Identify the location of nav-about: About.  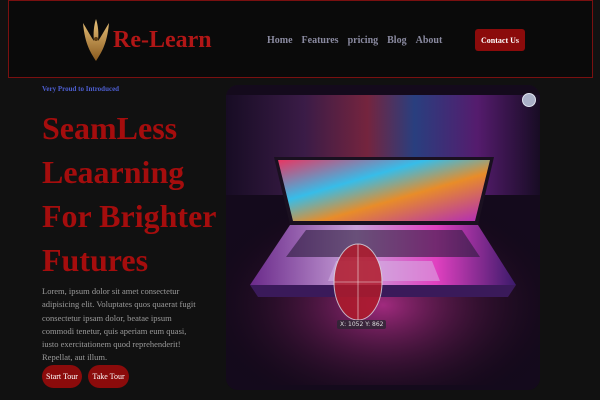
(429, 40).